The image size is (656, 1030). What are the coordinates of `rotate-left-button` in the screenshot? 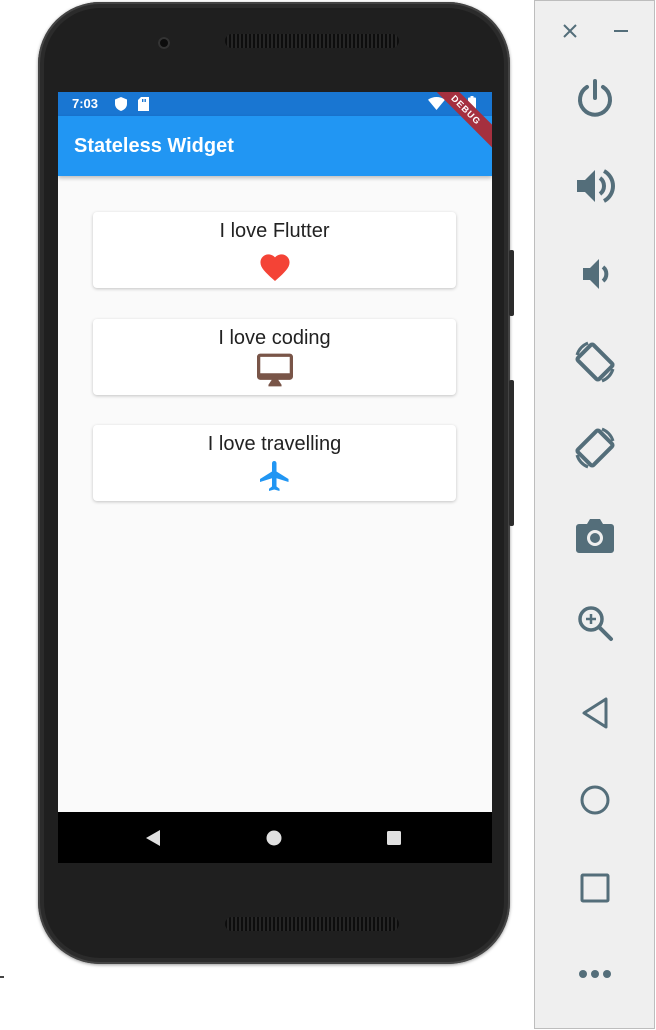 It's located at (594, 362).